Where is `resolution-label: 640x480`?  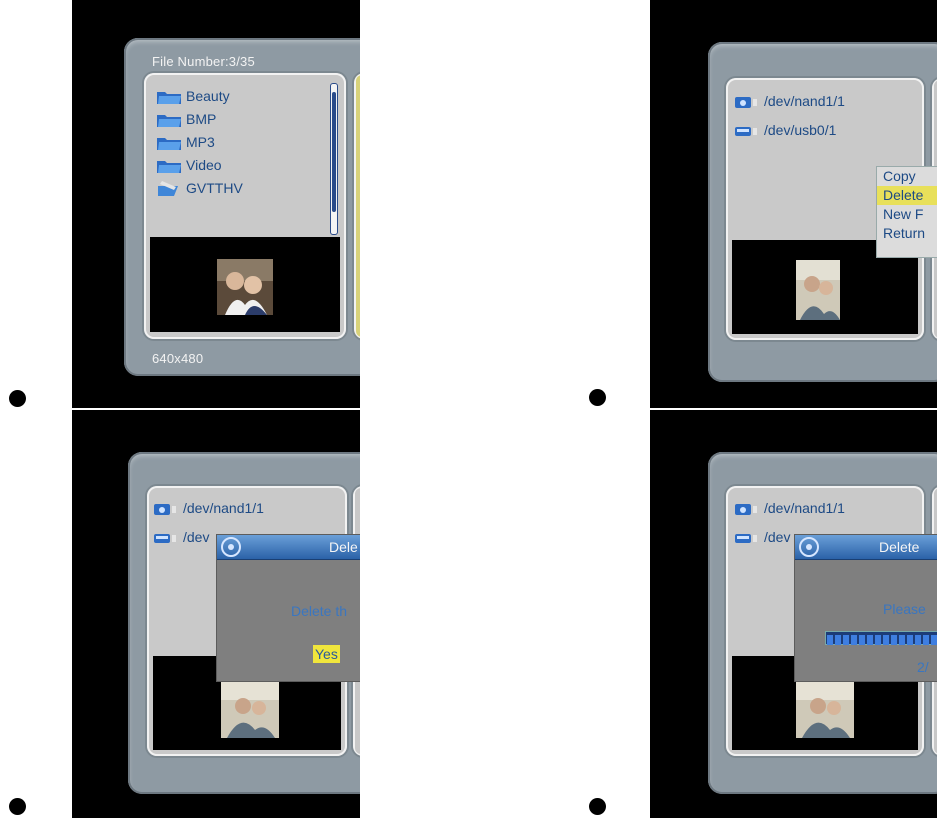 resolution-label: 640x480 is located at coordinates (178, 358).